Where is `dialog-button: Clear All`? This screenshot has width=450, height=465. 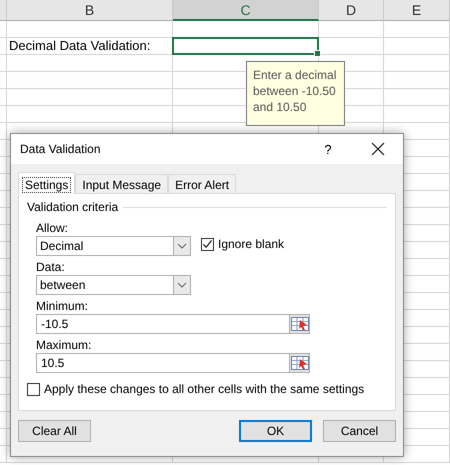 dialog-button: Clear All is located at coordinates (54, 431).